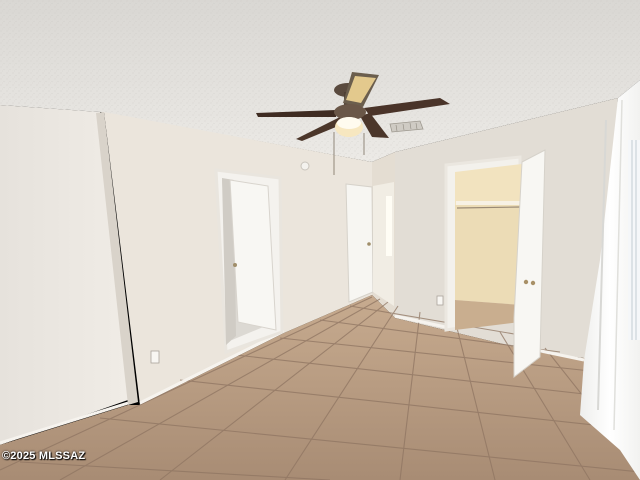  I want to click on hallway-door-knob, so click(369, 244).